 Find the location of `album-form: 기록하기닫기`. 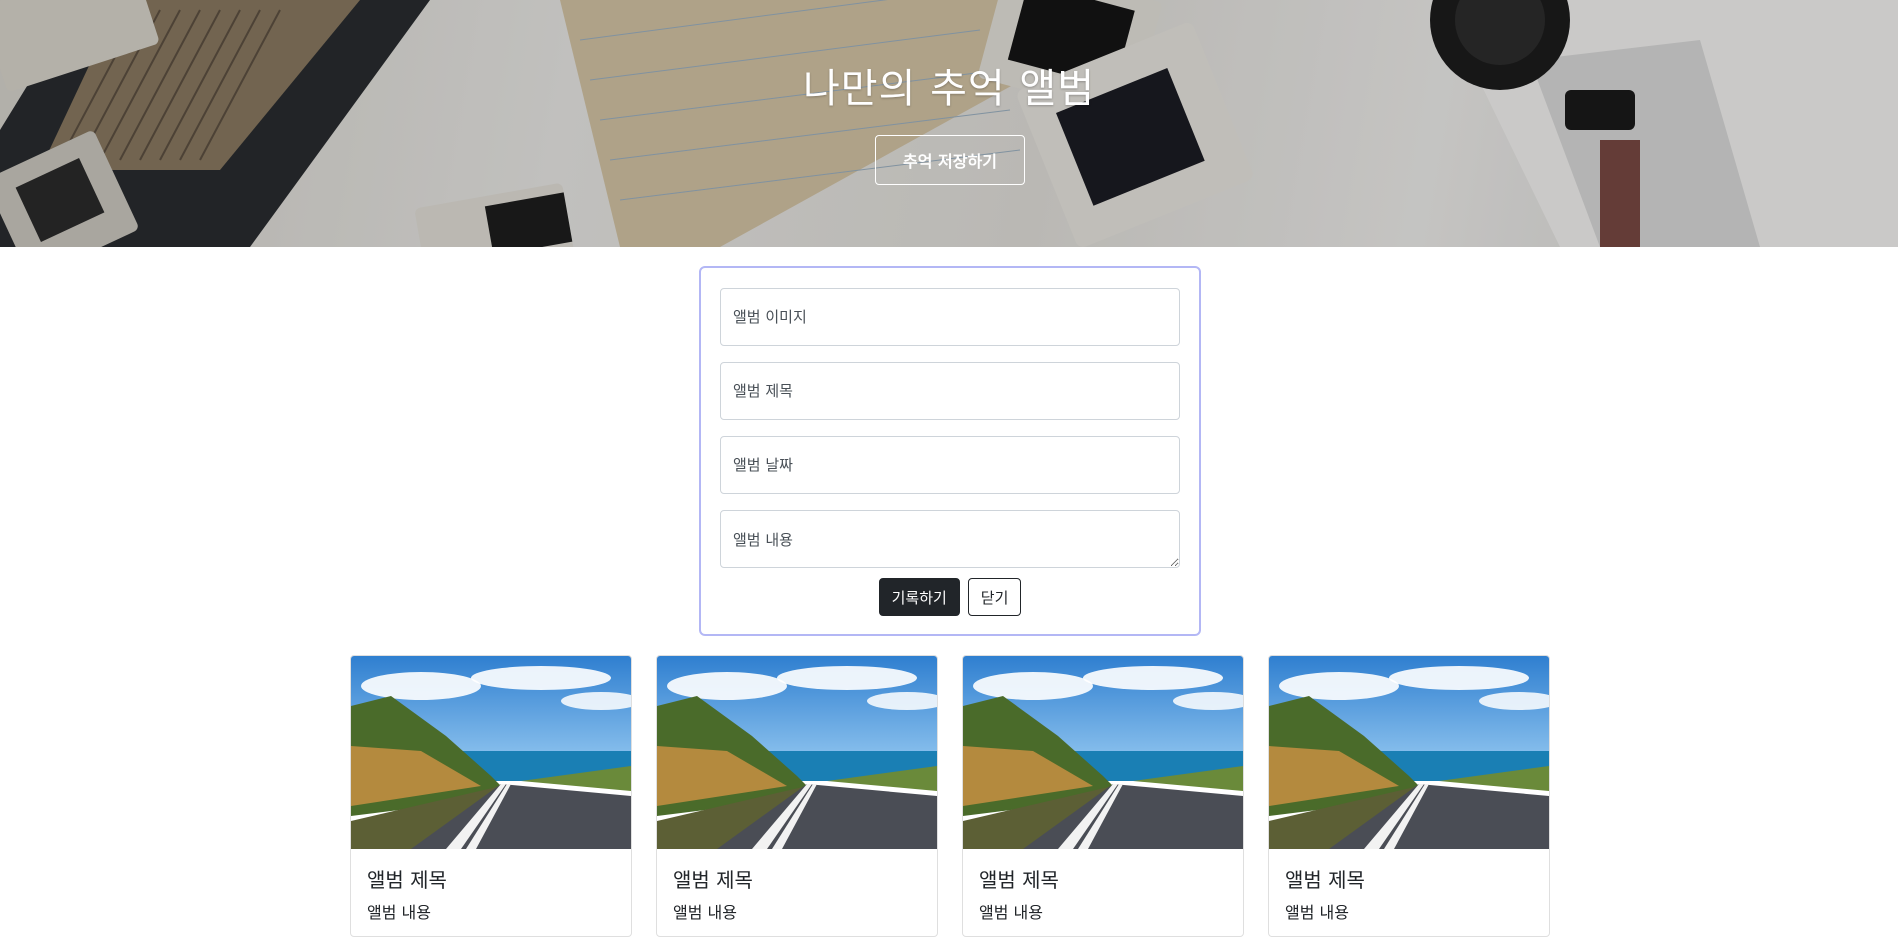

album-form: 기록하기닫기 is located at coordinates (950, 451).